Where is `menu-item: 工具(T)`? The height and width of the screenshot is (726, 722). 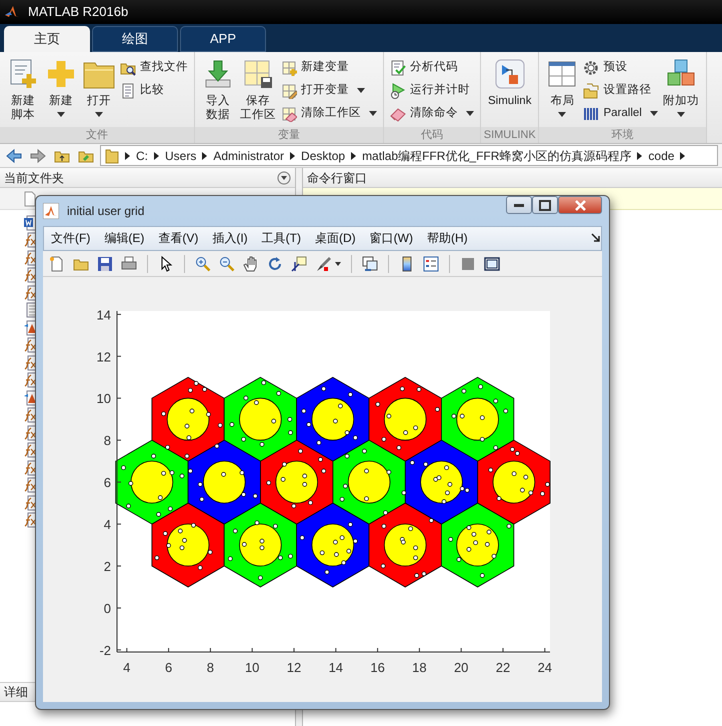
menu-item: 工具(T) is located at coordinates (281, 238).